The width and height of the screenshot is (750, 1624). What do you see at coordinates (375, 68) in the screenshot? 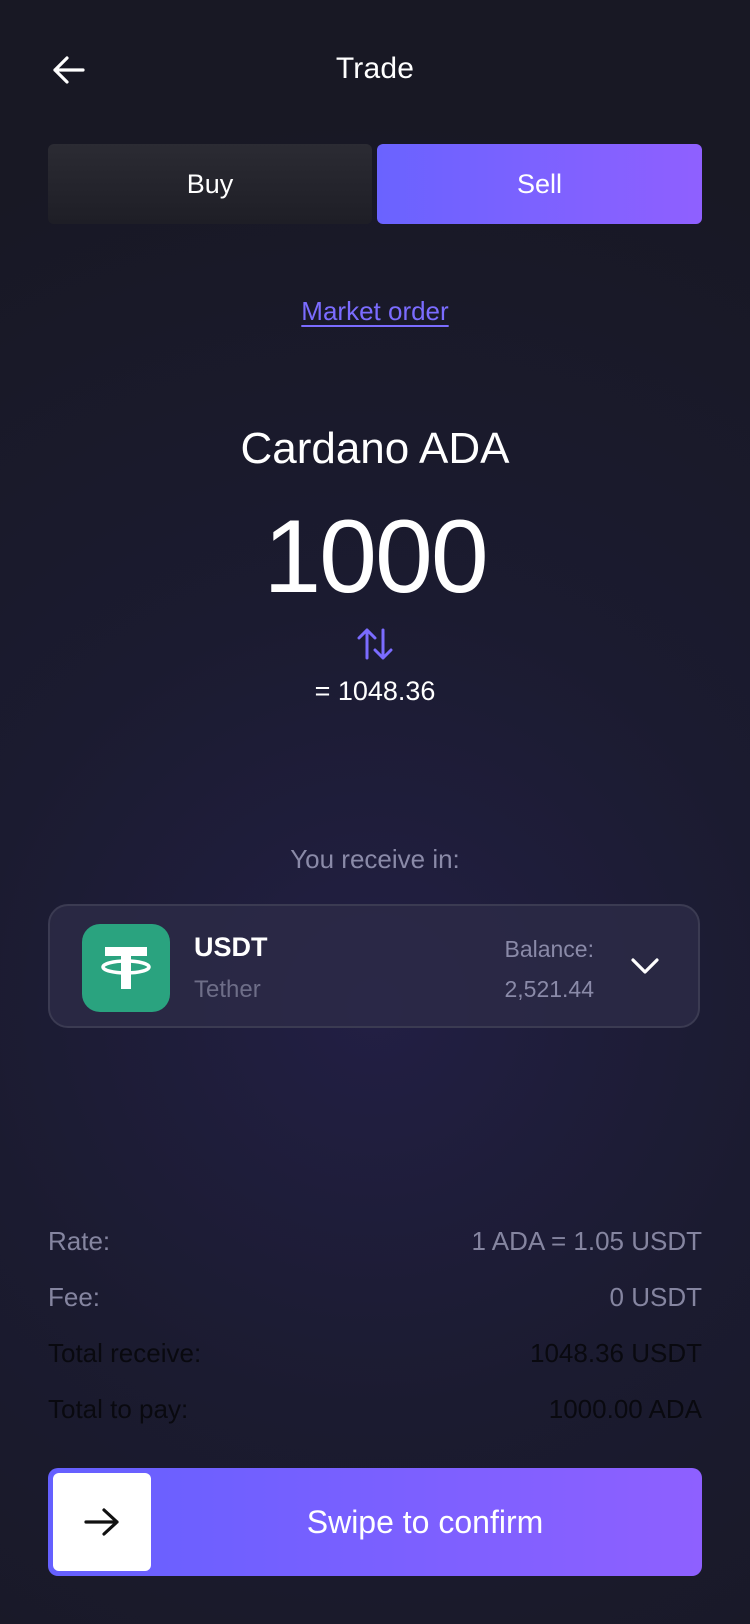
I see `page-title: Trade` at bounding box center [375, 68].